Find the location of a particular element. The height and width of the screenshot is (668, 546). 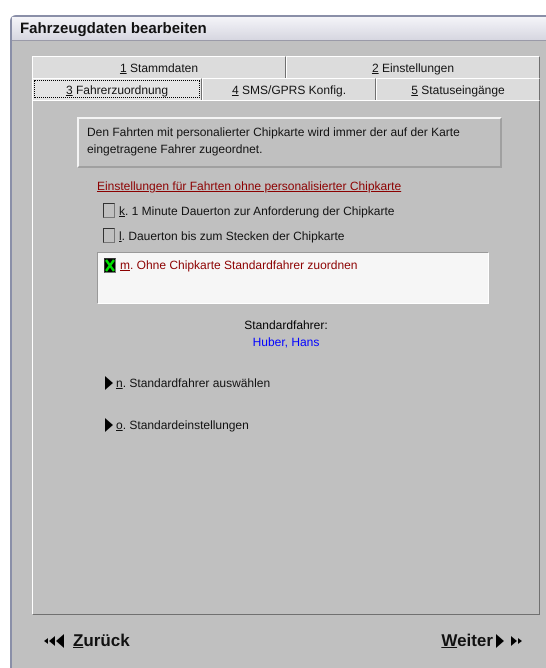

action-link: o. Standardeinstellungen is located at coordinates (182, 425).